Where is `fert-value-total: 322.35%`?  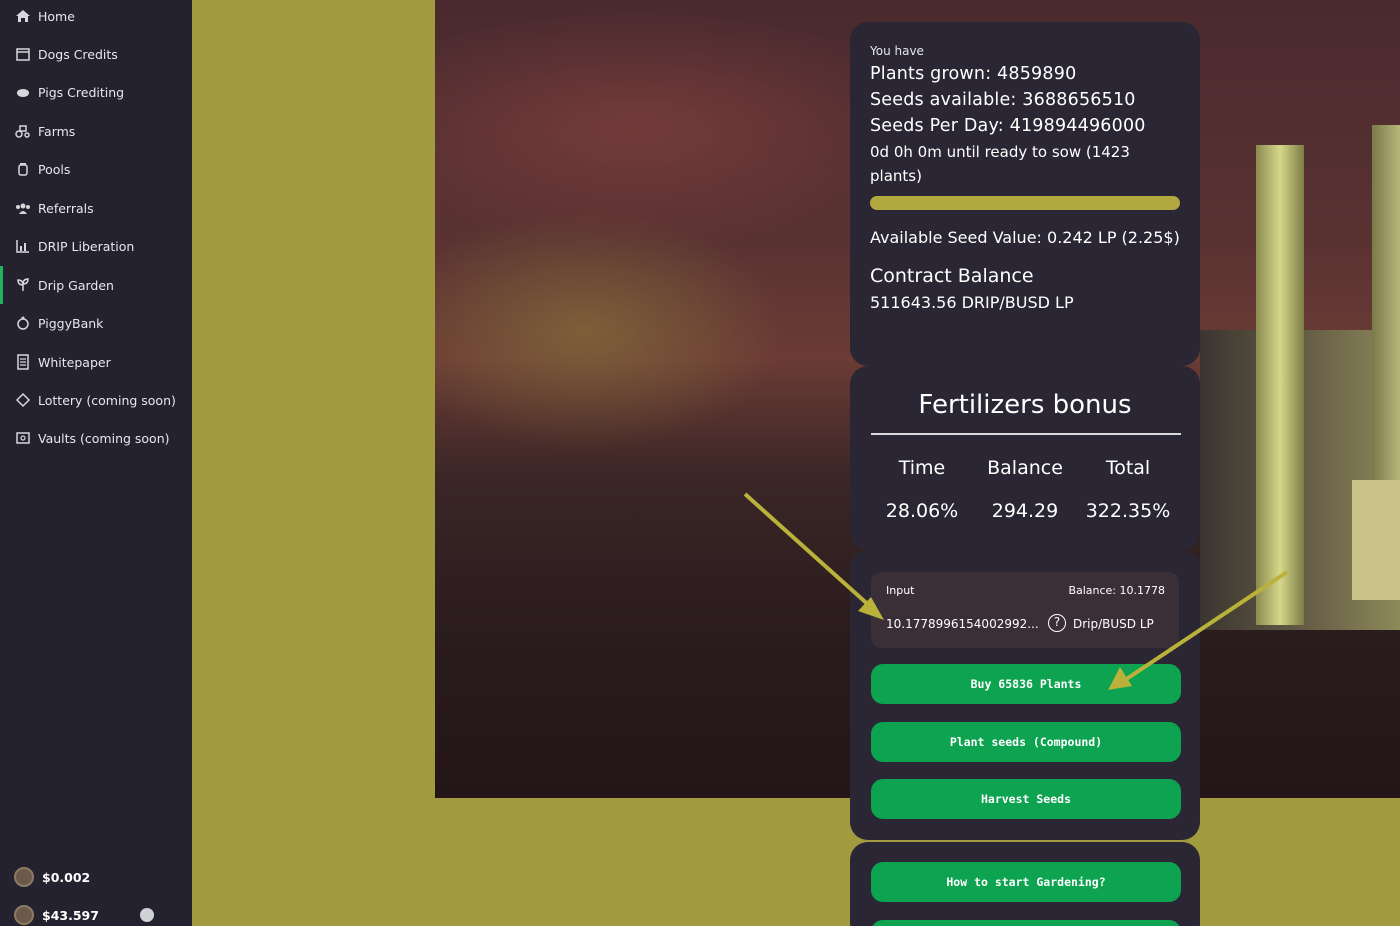 fert-value-total: 322.35% is located at coordinates (1128, 511).